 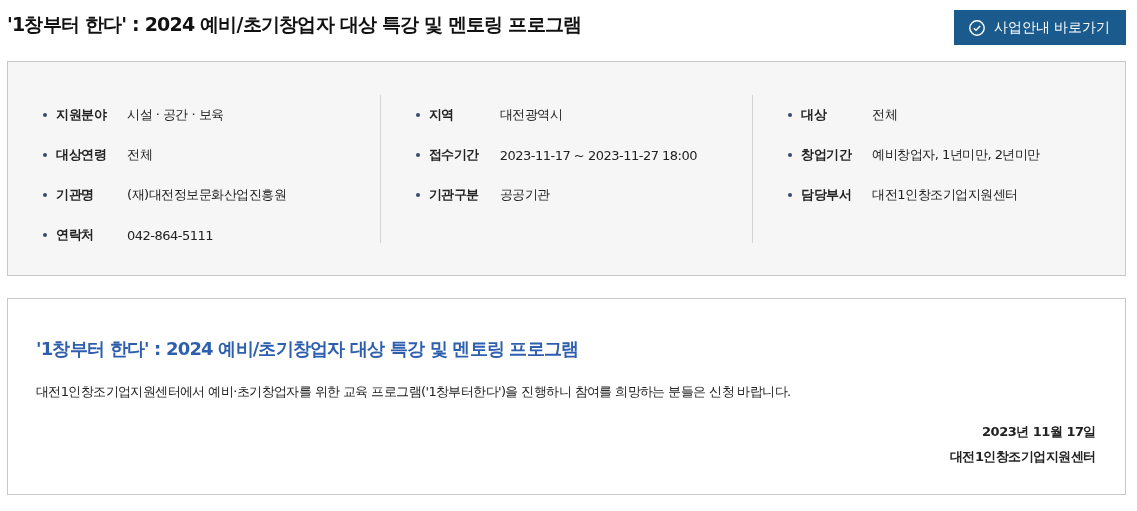 I want to click on notice-text: 대전1인창조기업지원센터에서 예비·초기창업자를 위한 교육 프로그램('1창부터한다')을 진행하니 참여를 희망하는 분들은 신청 바랍니다., so click(x=414, y=392).